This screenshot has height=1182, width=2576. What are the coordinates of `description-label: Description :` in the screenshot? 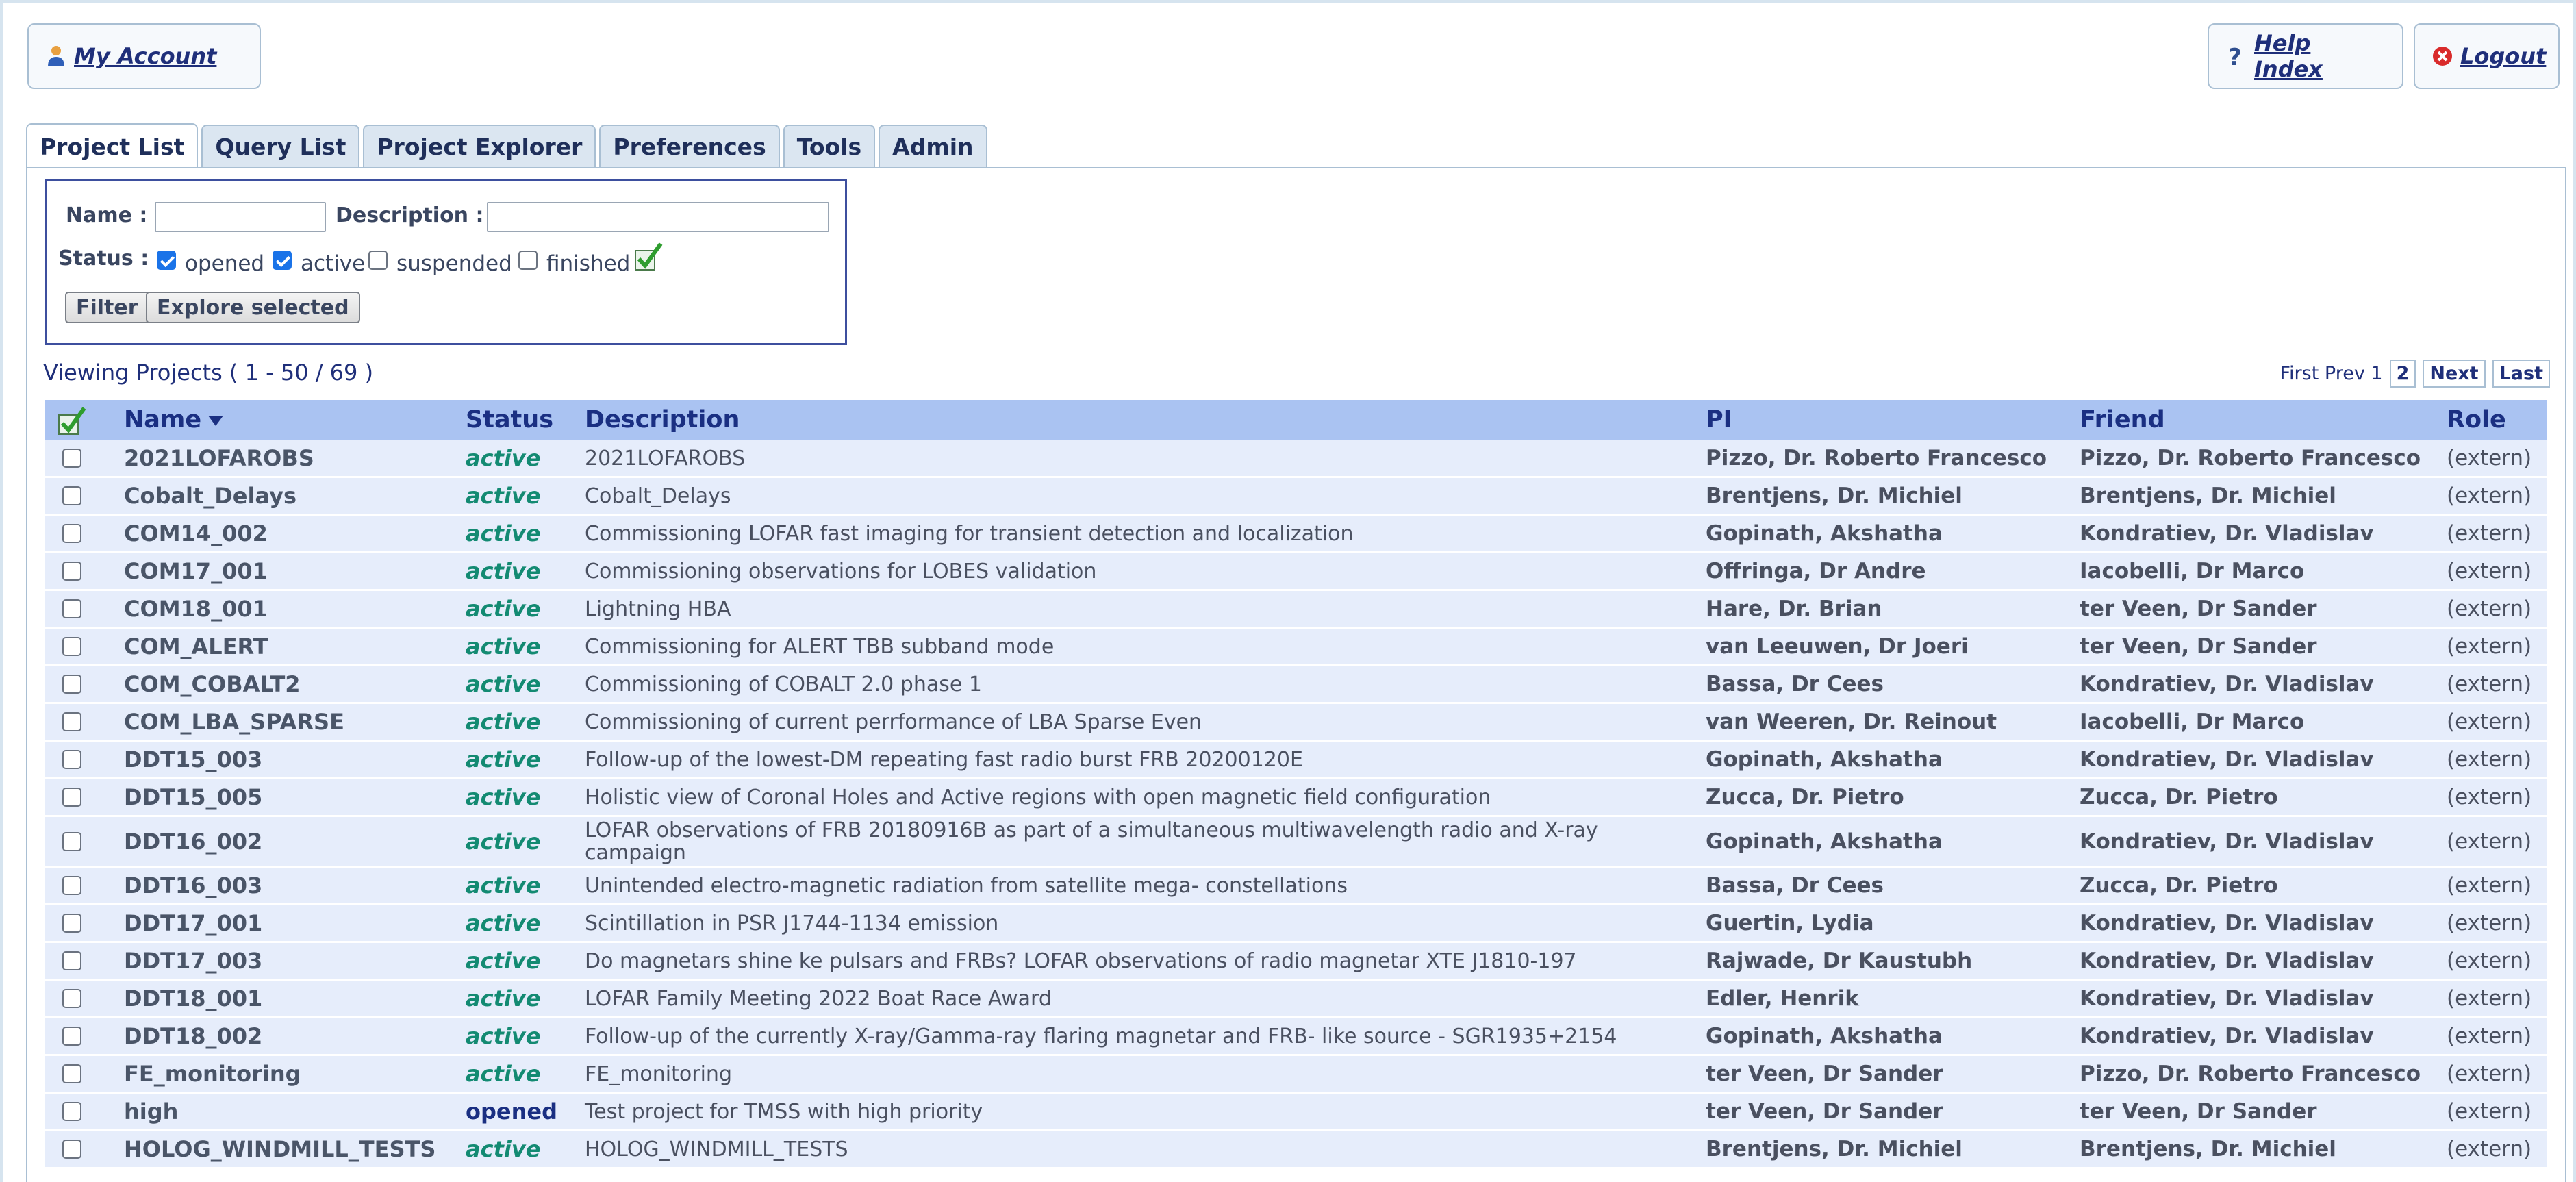 It's located at (410, 215).